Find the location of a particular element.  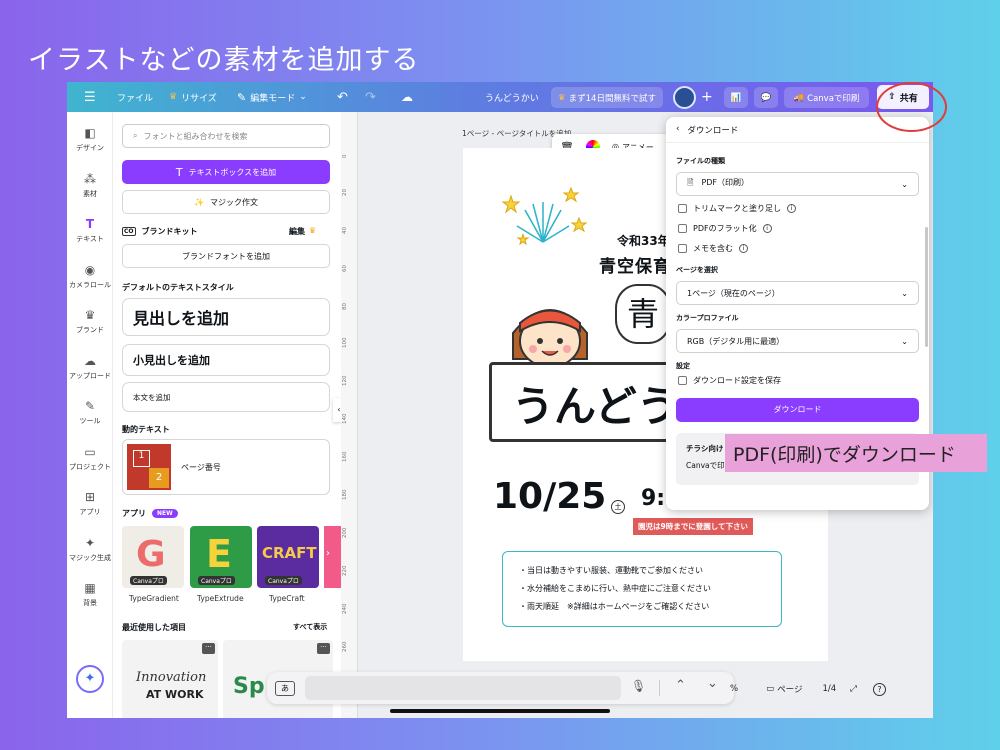

add-body-button: 本文を追加 is located at coordinates (226, 397).